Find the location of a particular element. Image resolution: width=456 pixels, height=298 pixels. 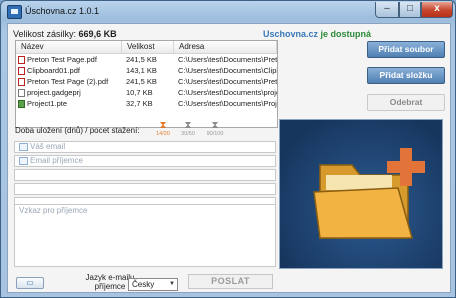

storage-option-count: 14/20 is located at coordinates (163, 134).